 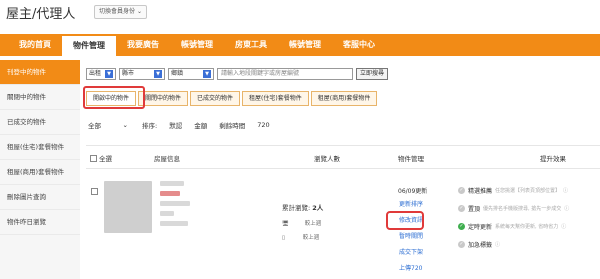 I want to click on desktop-icon: 🖥, so click(x=285, y=224).